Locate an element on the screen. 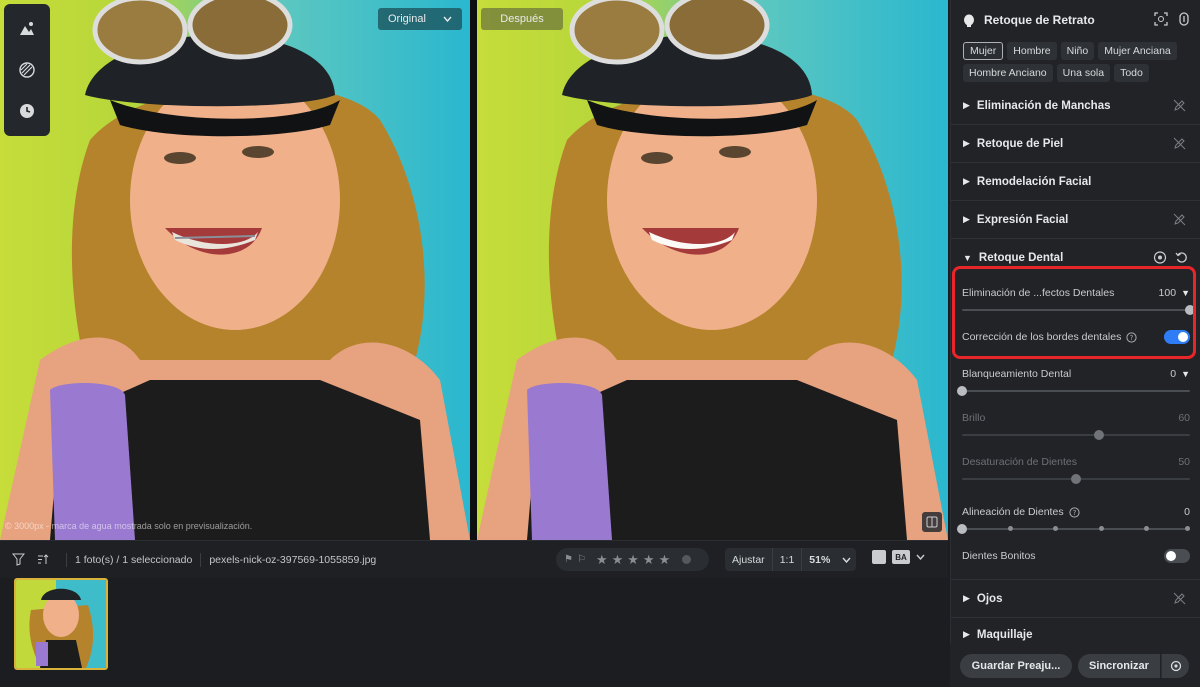 This screenshot has height=687, width=1200. brightness-slider-thumb is located at coordinates (1098, 435).